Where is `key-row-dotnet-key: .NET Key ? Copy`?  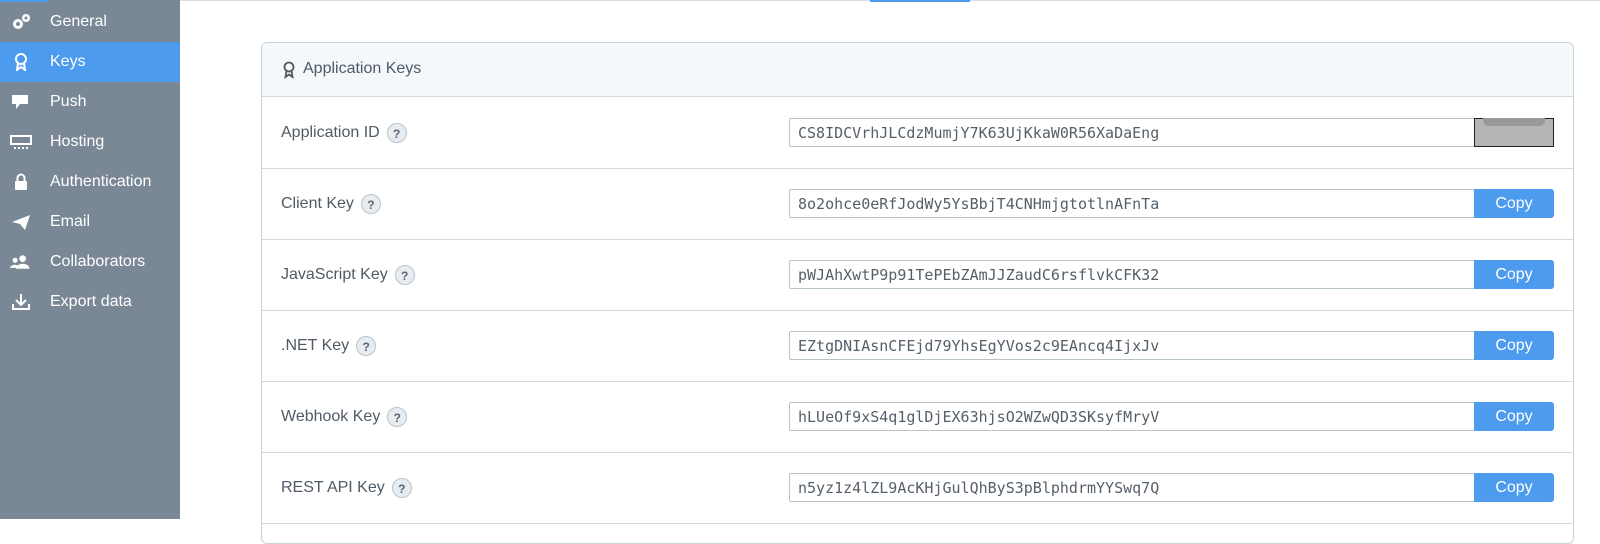 key-row-dotnet-key: .NET Key ? Copy is located at coordinates (917, 346).